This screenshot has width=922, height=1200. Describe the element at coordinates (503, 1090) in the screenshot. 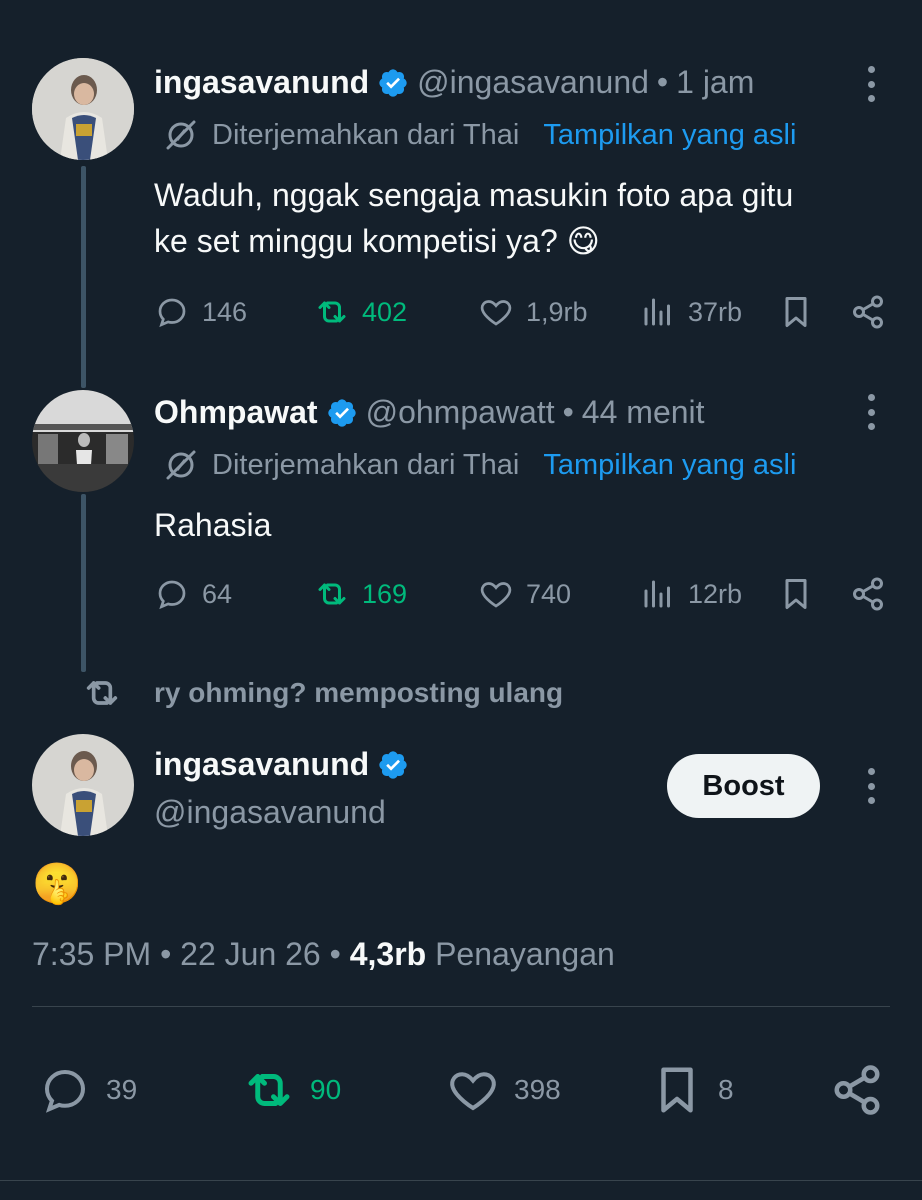

I see `like-button: 398` at that location.